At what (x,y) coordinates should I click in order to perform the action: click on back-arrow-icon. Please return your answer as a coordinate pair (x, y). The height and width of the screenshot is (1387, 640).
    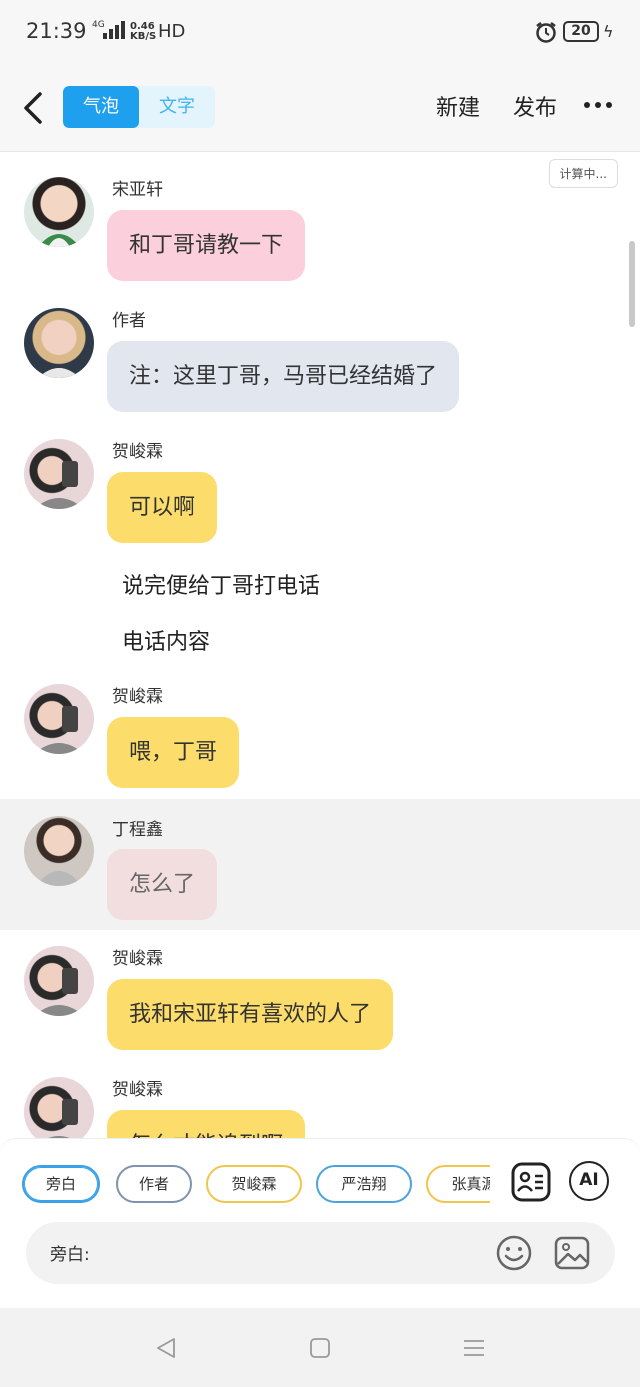
    Looking at the image, I should click on (33, 108).